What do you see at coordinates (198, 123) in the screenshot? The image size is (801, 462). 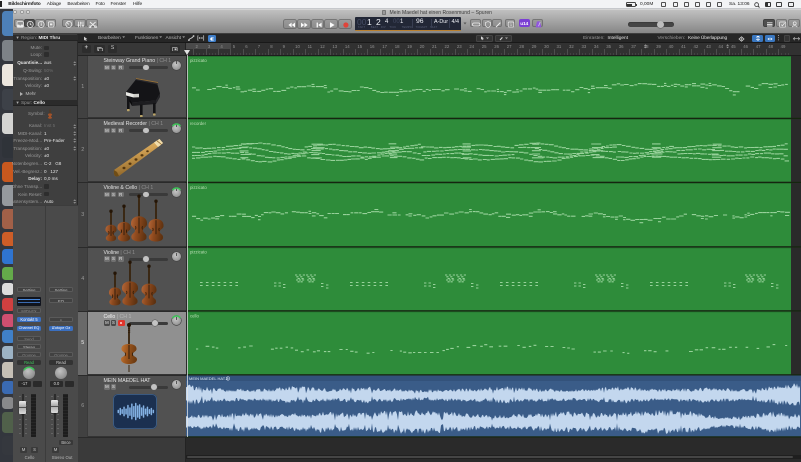 I see `svg-text: recorder` at bounding box center [198, 123].